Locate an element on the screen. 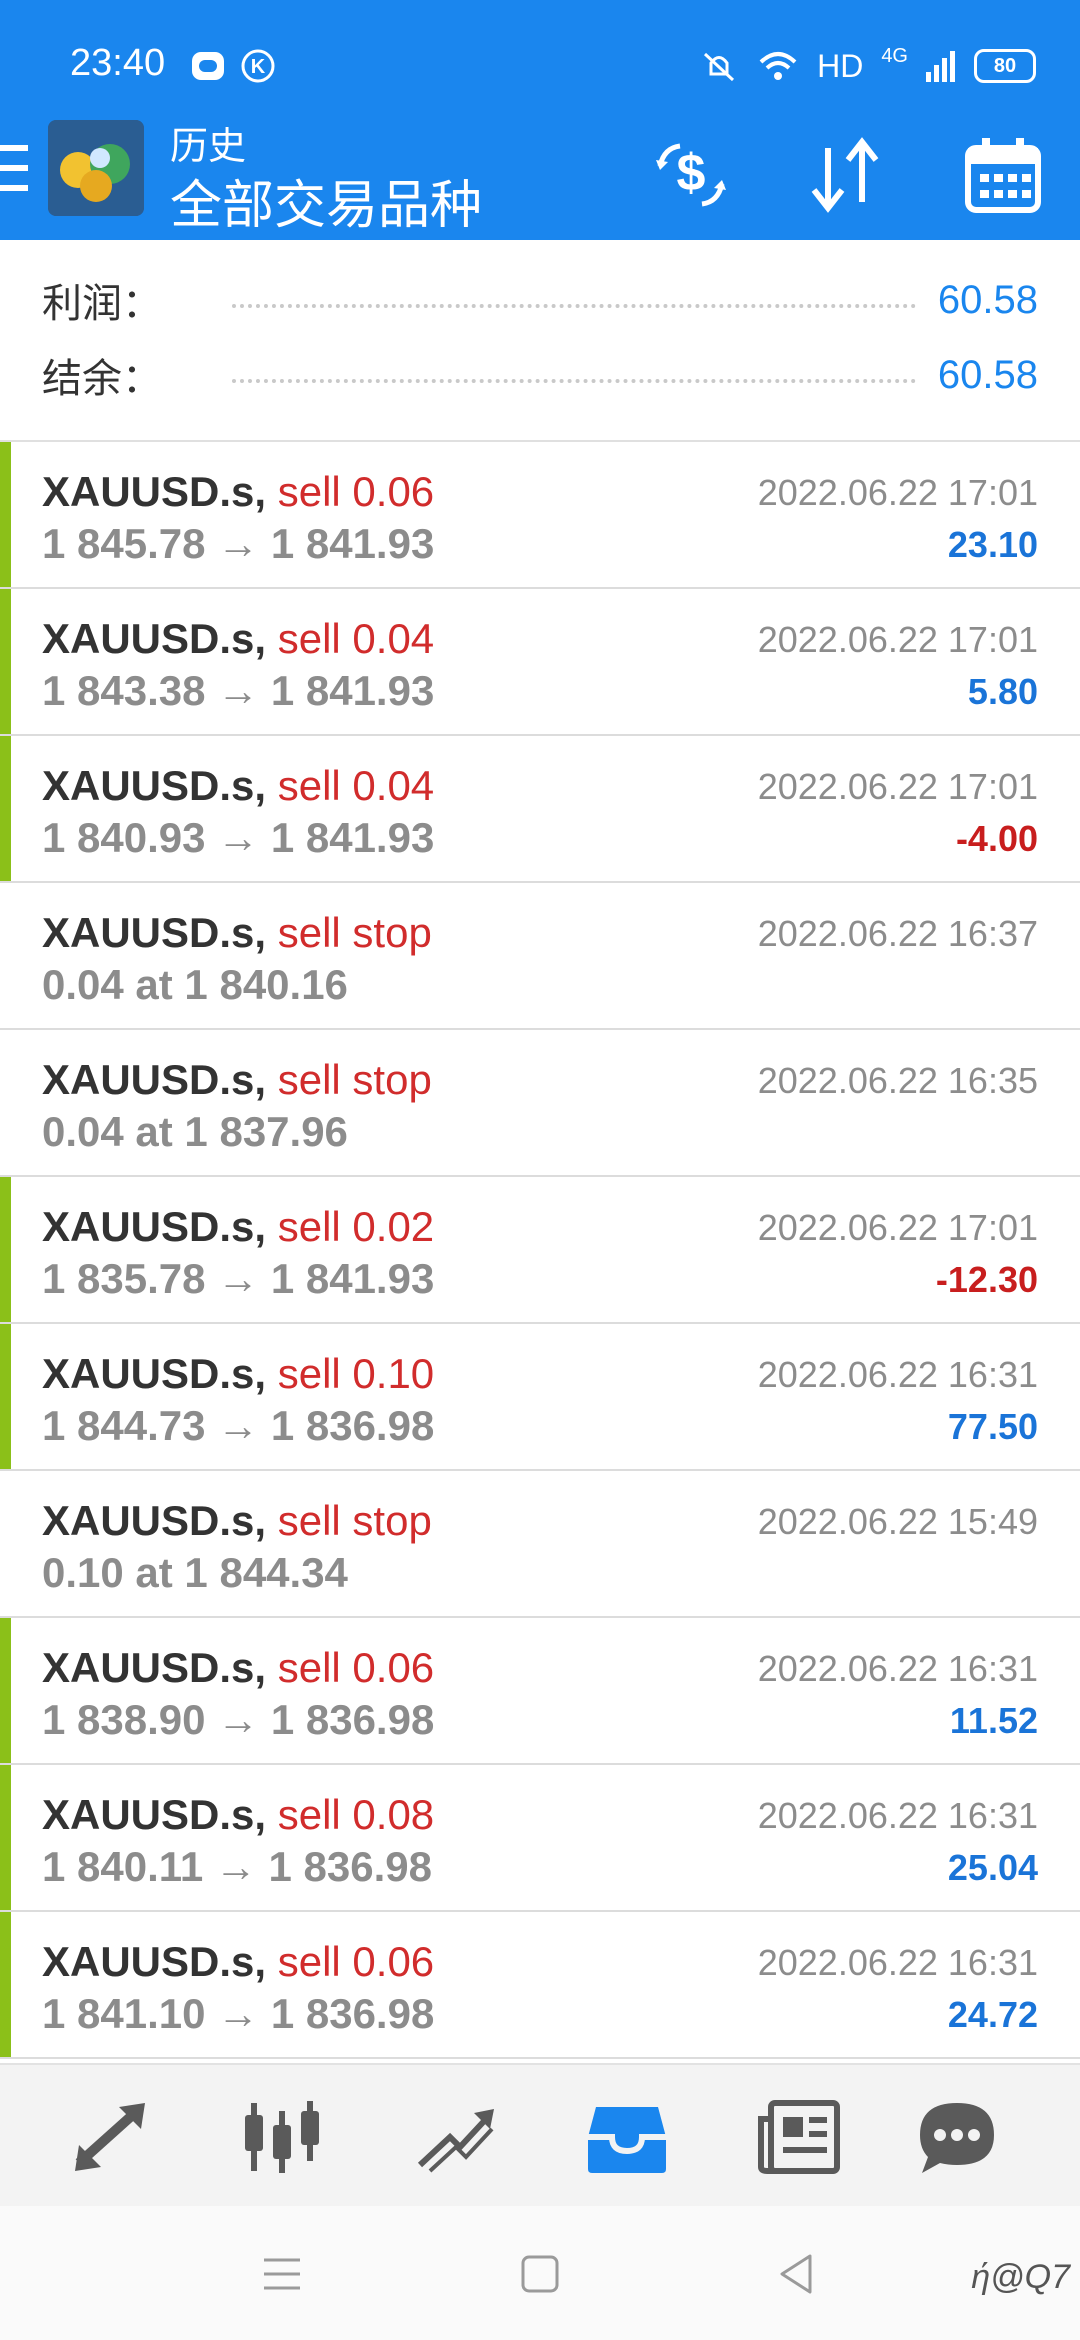  status-bar: 23:40 K HD 4G 80 is located at coordinates (540, 60).